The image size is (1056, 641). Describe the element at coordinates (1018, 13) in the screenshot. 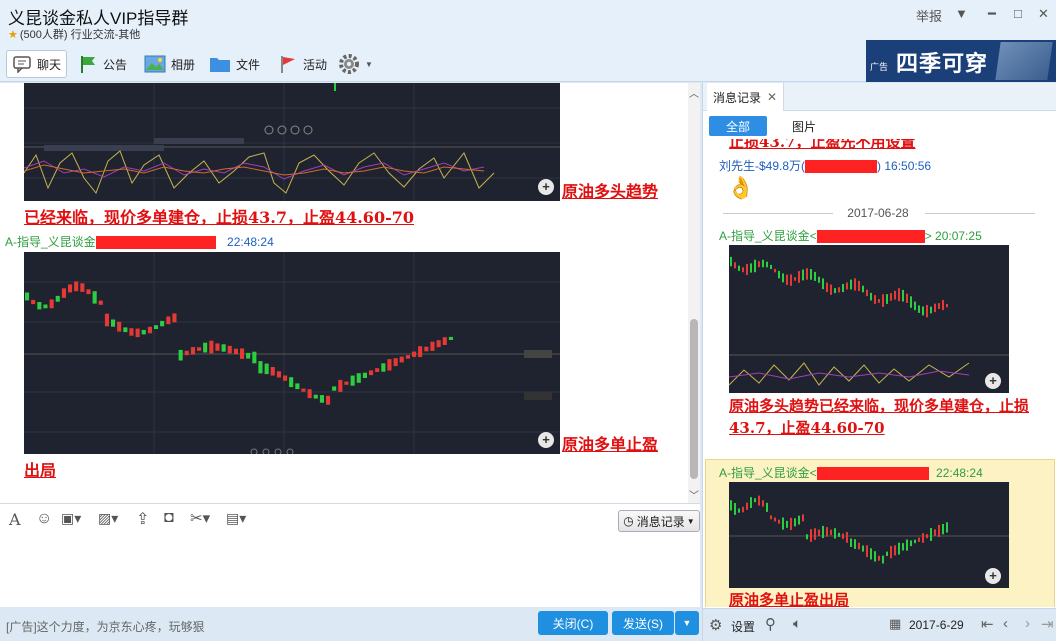

I see `maximize-icon: □` at that location.